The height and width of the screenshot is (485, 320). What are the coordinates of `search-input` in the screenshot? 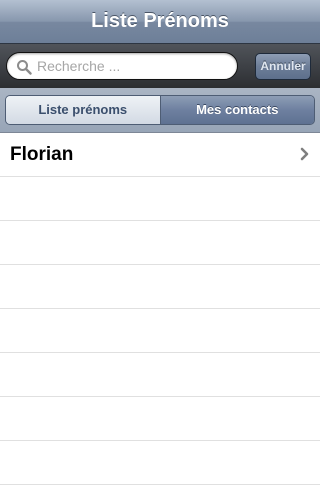 It's located at (132, 66).